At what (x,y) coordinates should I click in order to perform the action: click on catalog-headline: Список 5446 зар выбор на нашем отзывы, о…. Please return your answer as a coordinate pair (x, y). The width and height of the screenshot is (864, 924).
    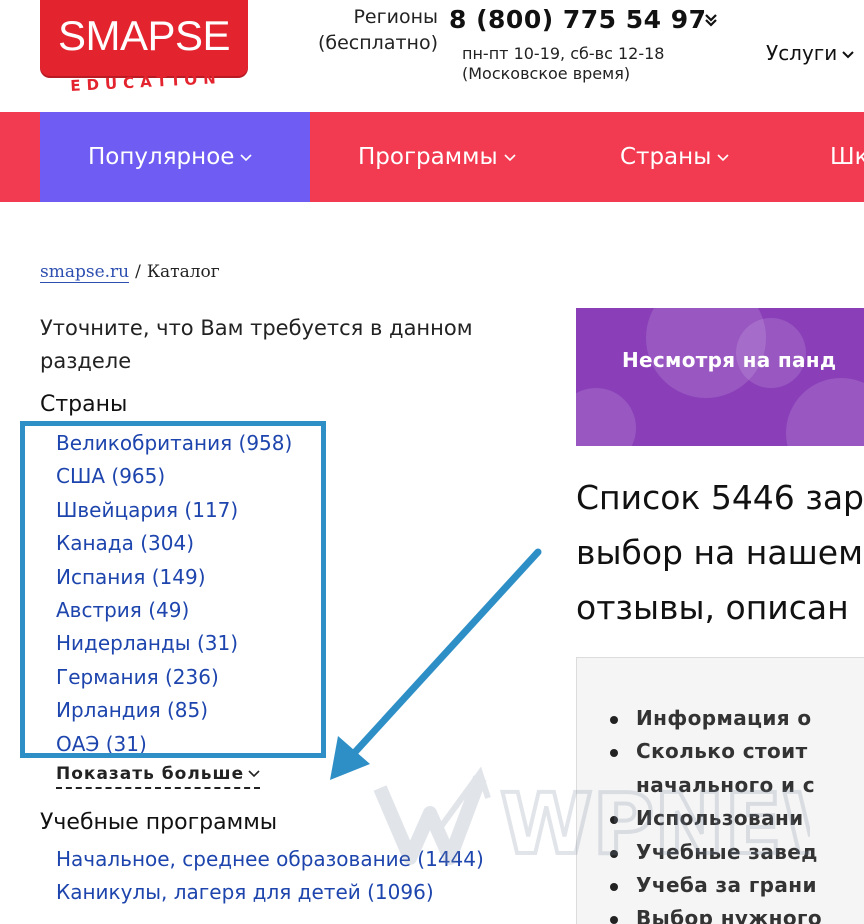
    Looking at the image, I should click on (720, 552).